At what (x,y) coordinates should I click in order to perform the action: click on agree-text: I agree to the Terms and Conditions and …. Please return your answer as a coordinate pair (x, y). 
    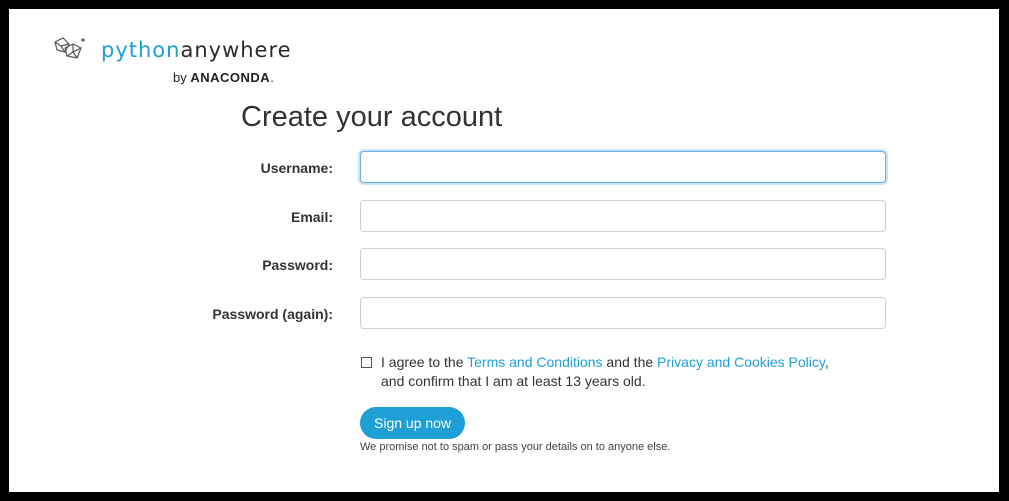
    Looking at the image, I should click on (646, 372).